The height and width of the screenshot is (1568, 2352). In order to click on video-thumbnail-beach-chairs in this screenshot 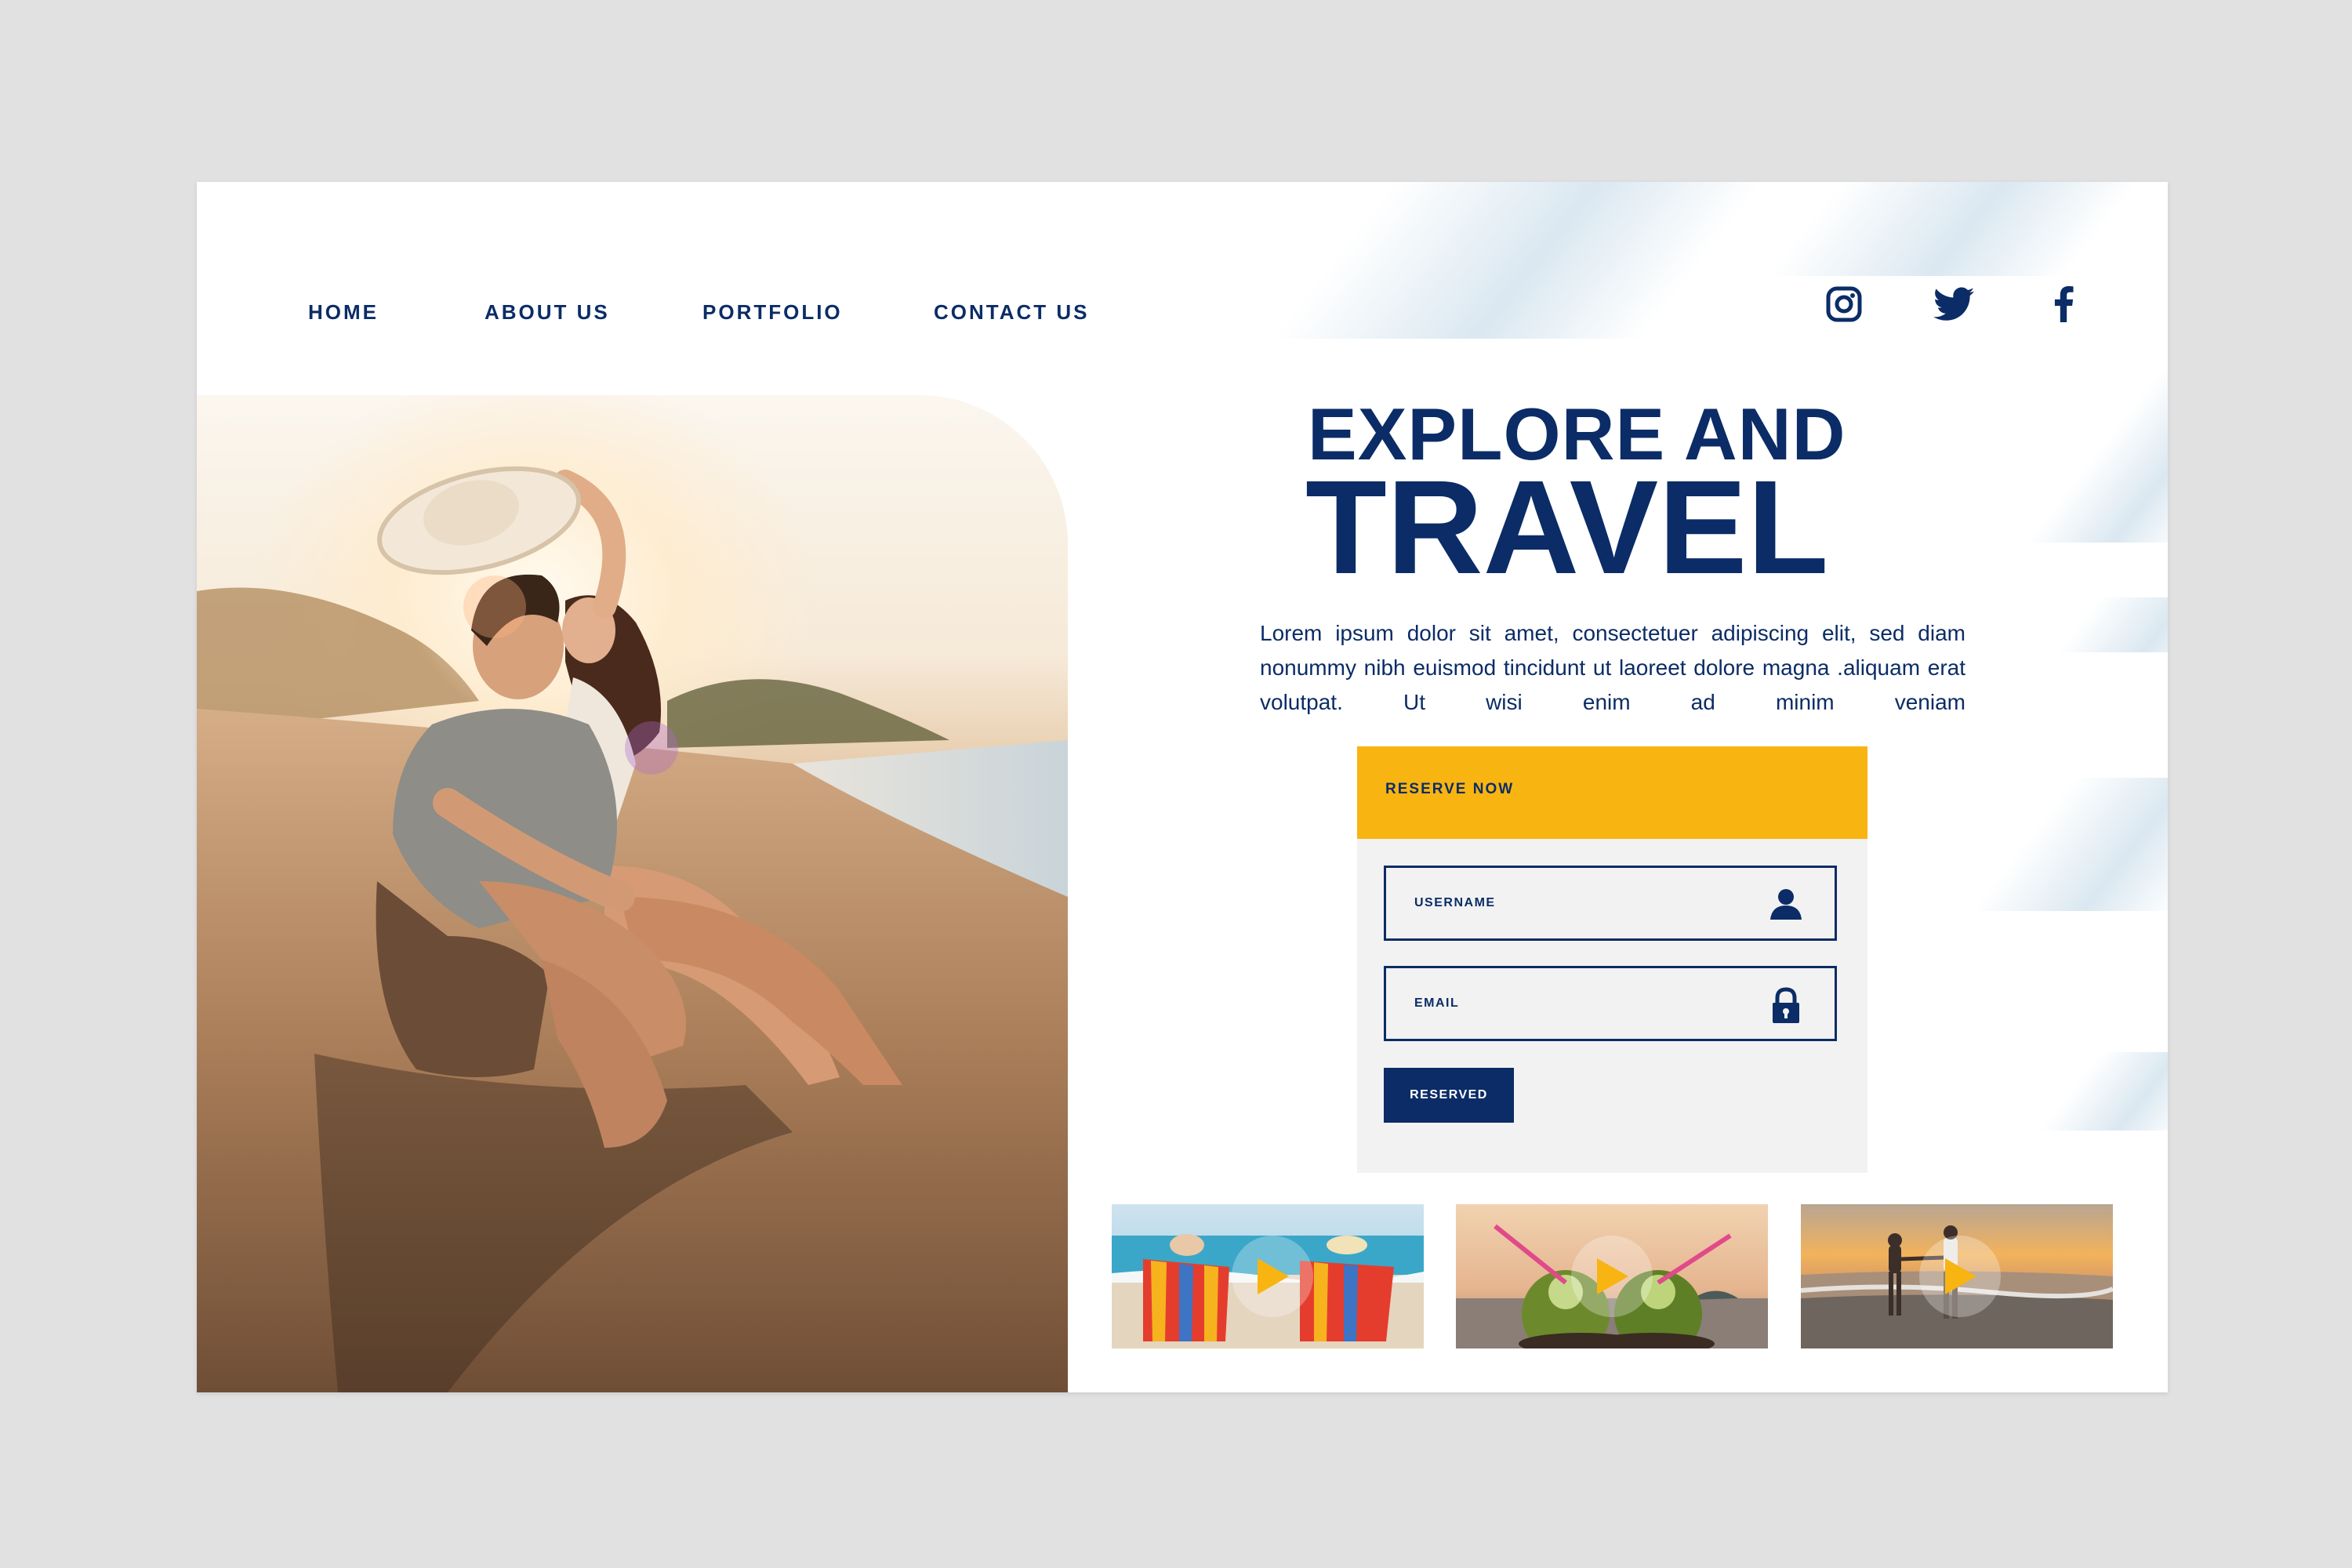, I will do `click(1268, 1276)`.